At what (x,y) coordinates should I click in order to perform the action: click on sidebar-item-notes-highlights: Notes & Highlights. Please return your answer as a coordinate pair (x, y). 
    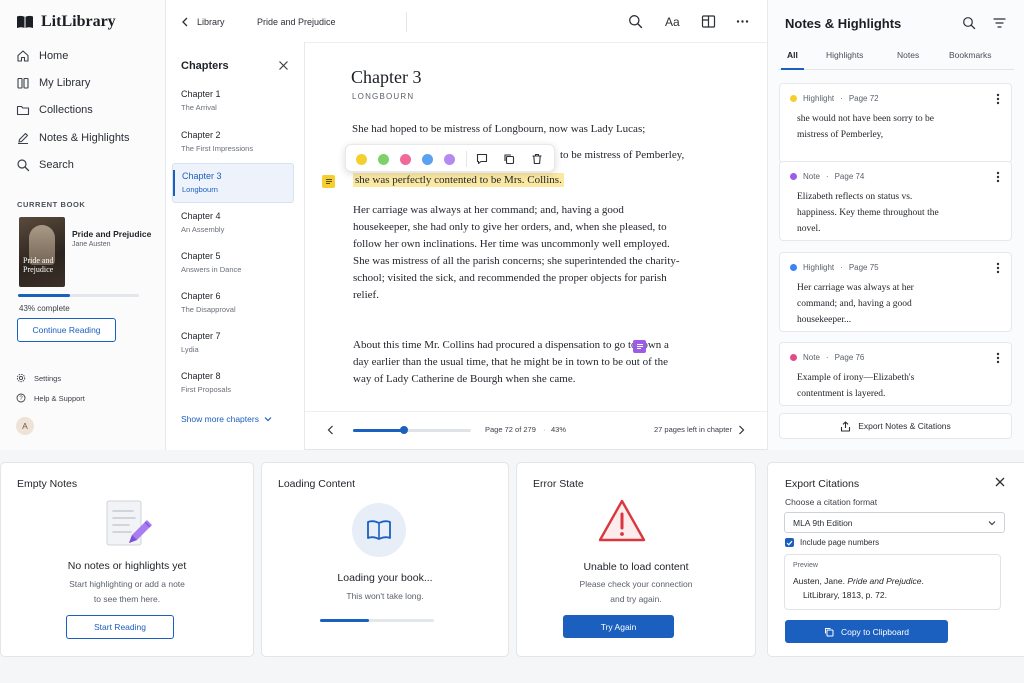
    Looking at the image, I should click on (73, 138).